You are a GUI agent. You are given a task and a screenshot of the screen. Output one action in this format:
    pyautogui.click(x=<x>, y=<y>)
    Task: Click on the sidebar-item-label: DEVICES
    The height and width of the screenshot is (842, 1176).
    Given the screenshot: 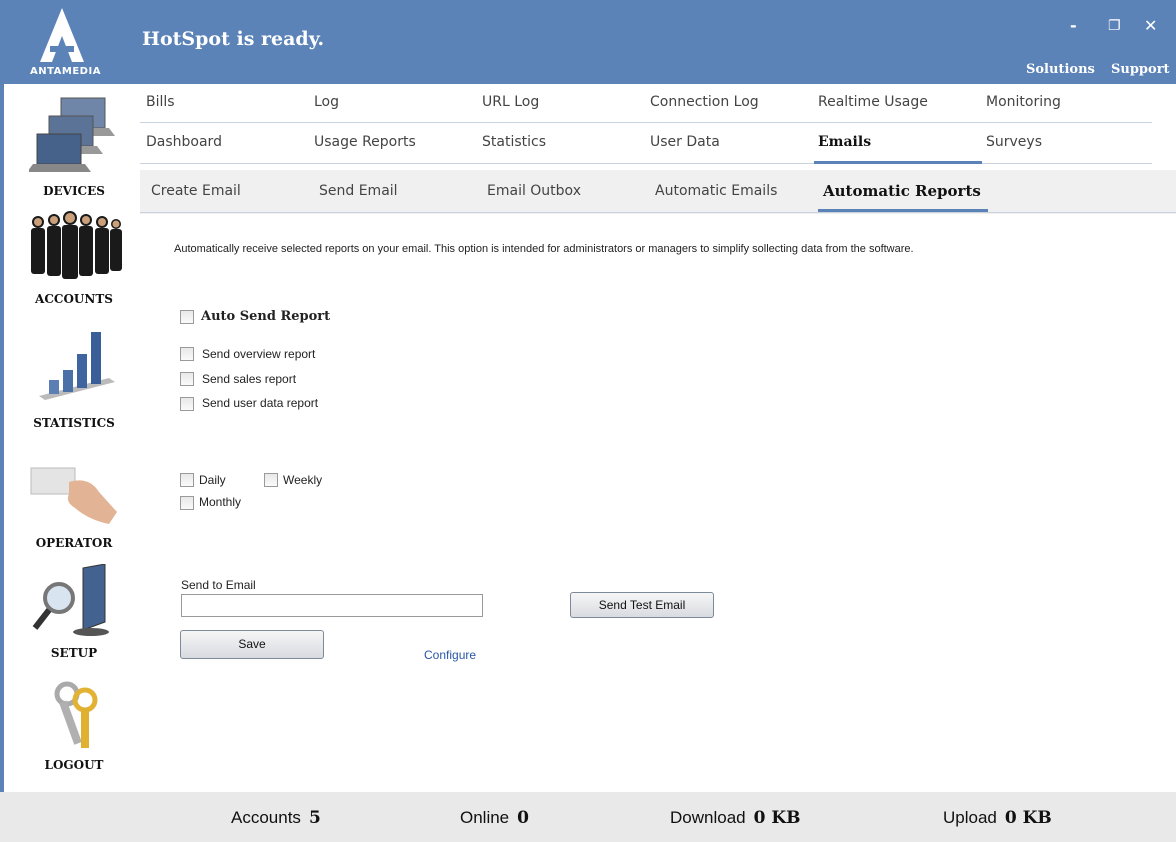 What is the action you would take?
    pyautogui.click(x=74, y=191)
    